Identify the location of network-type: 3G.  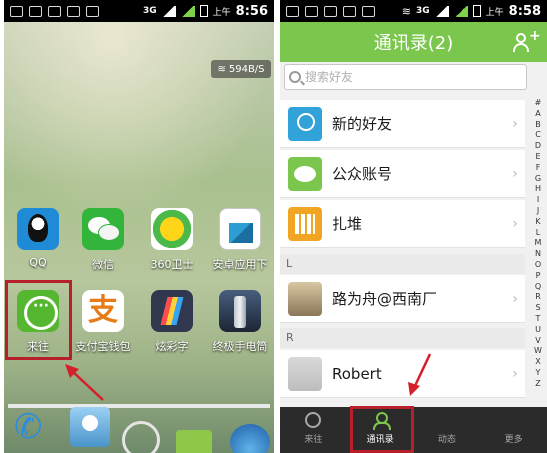
(149, 11).